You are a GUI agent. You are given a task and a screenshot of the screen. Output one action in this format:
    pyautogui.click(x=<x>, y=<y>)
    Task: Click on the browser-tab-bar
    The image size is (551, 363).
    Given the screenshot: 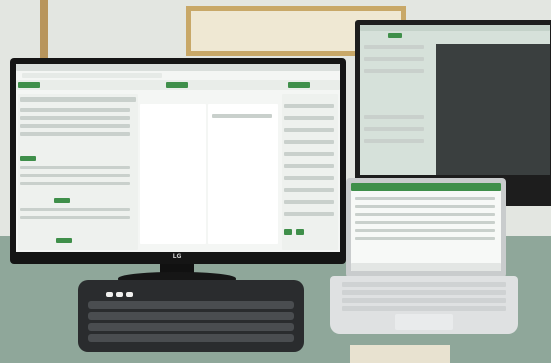 What is the action you would take?
    pyautogui.click(x=178, y=67)
    